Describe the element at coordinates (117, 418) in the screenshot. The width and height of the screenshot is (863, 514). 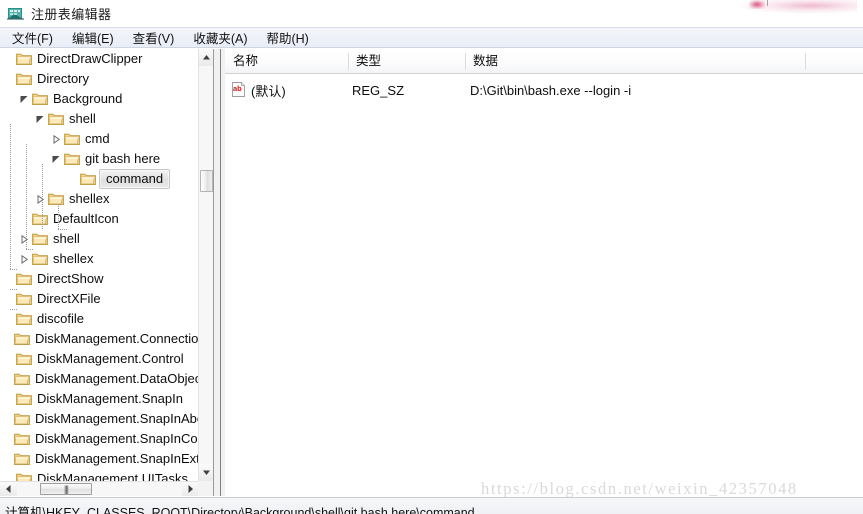
I see `tree-item-label: DiskManagement.SnapInAbout` at that location.